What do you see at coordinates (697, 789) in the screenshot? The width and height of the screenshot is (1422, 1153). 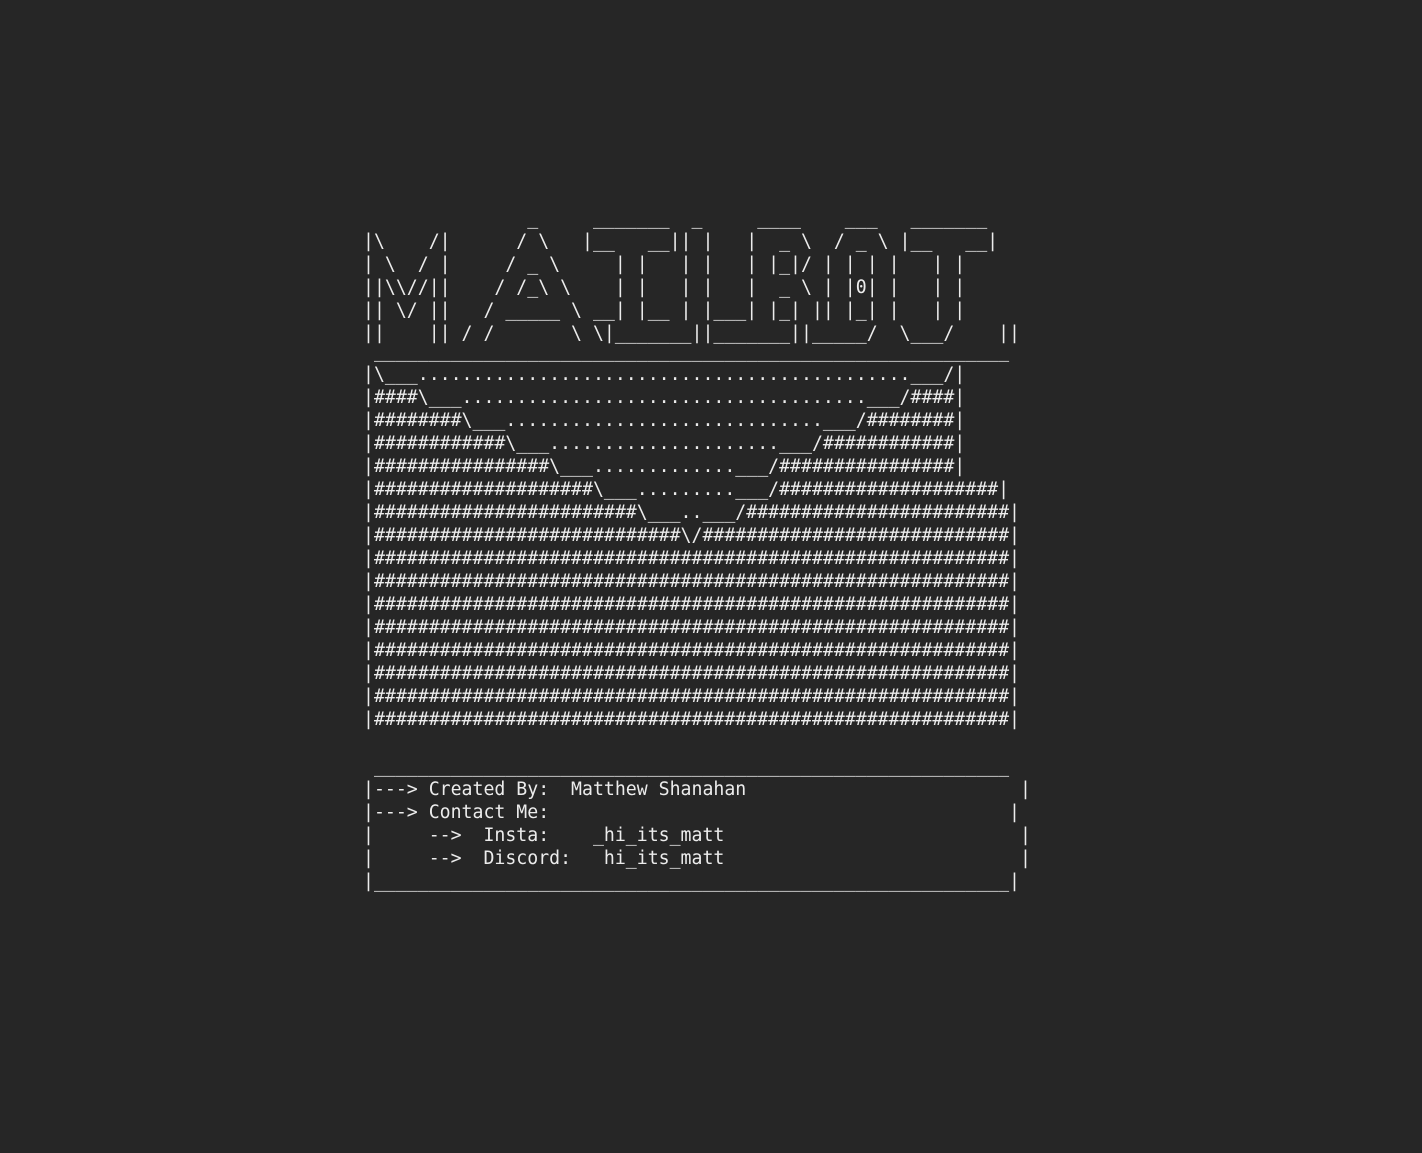 I see `created-by-line: |---> Created By: Matthew Shanahan |` at bounding box center [697, 789].